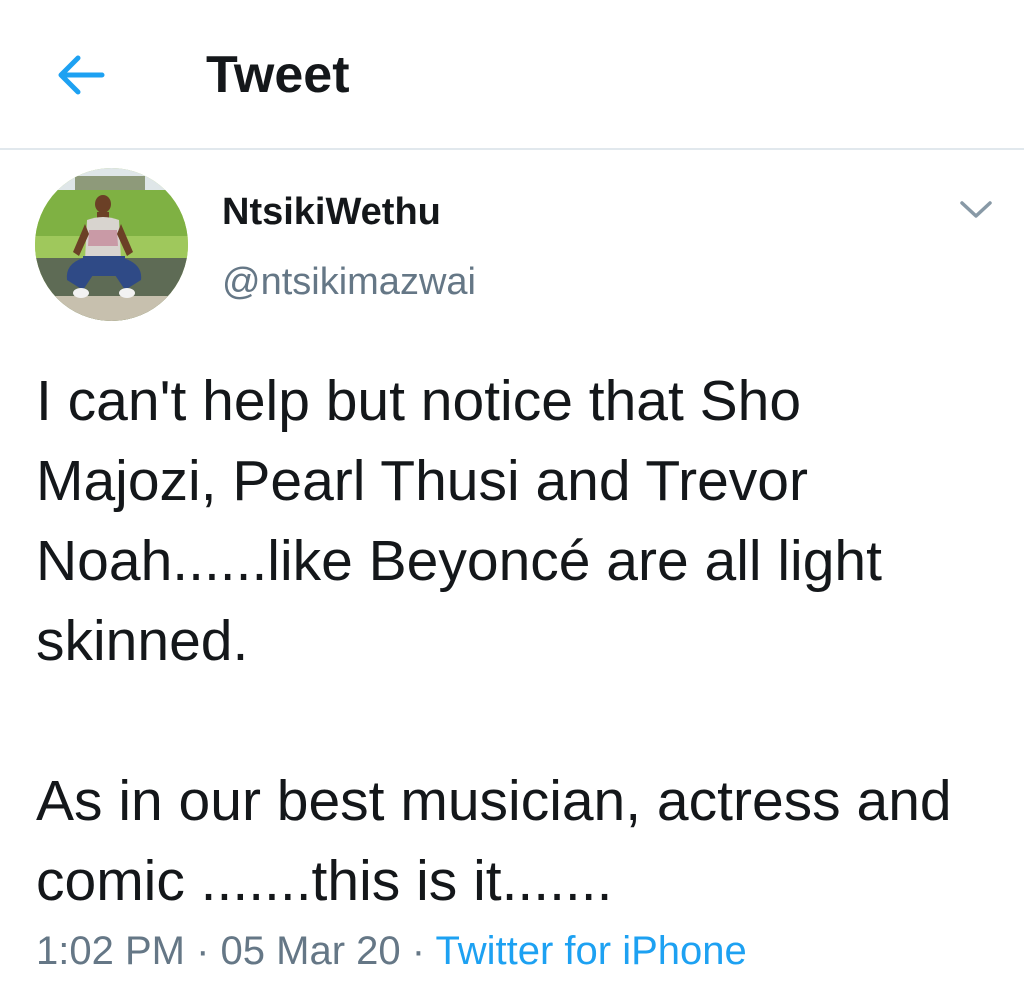  What do you see at coordinates (512, 75) in the screenshot?
I see `top-bar: Tweet` at bounding box center [512, 75].